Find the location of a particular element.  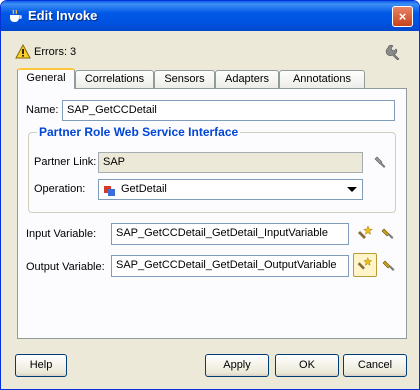

tab-annotations: Annotations is located at coordinates (322, 79).